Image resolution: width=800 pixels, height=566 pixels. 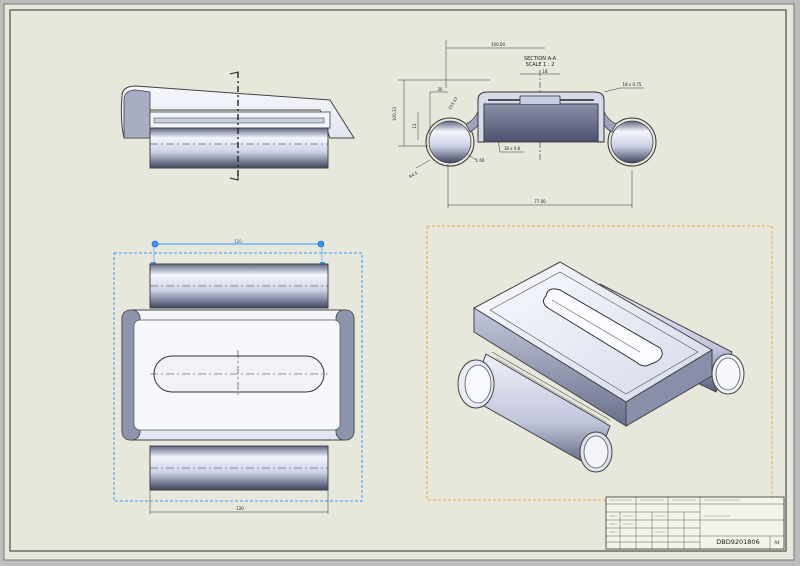 What do you see at coordinates (545, 71) in the screenshot?
I see `dim-small-top: 18` at bounding box center [545, 71].